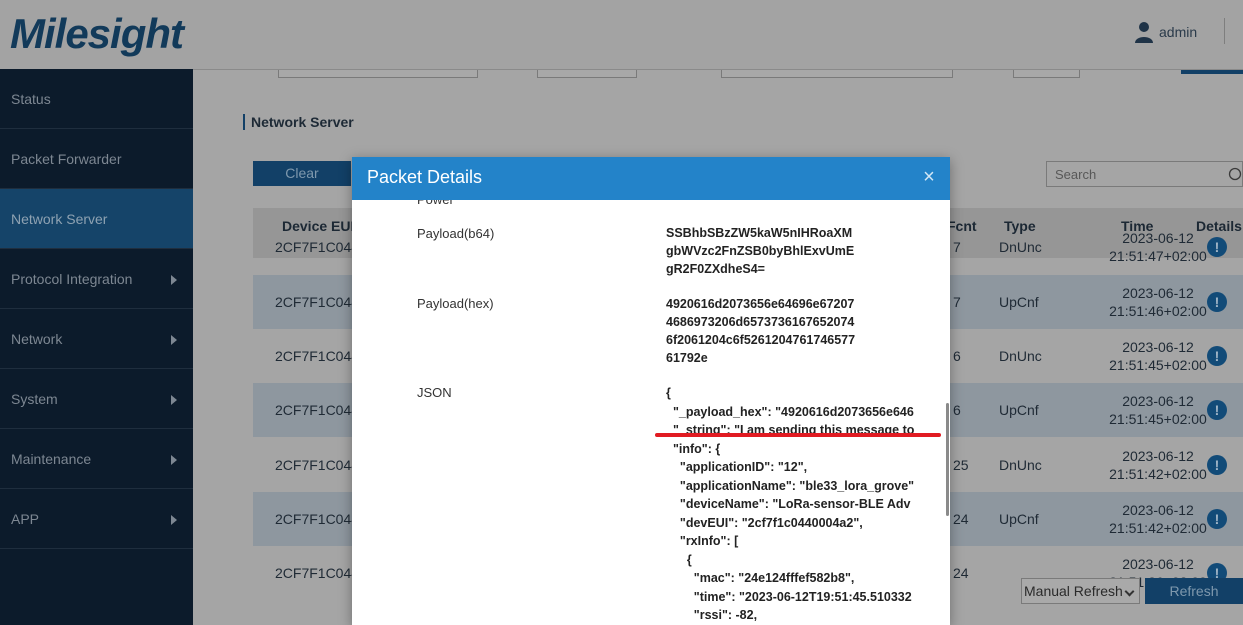  I want to click on json-line: "deviceName": "LoRa-sensor-BLE Adv, so click(788, 504).